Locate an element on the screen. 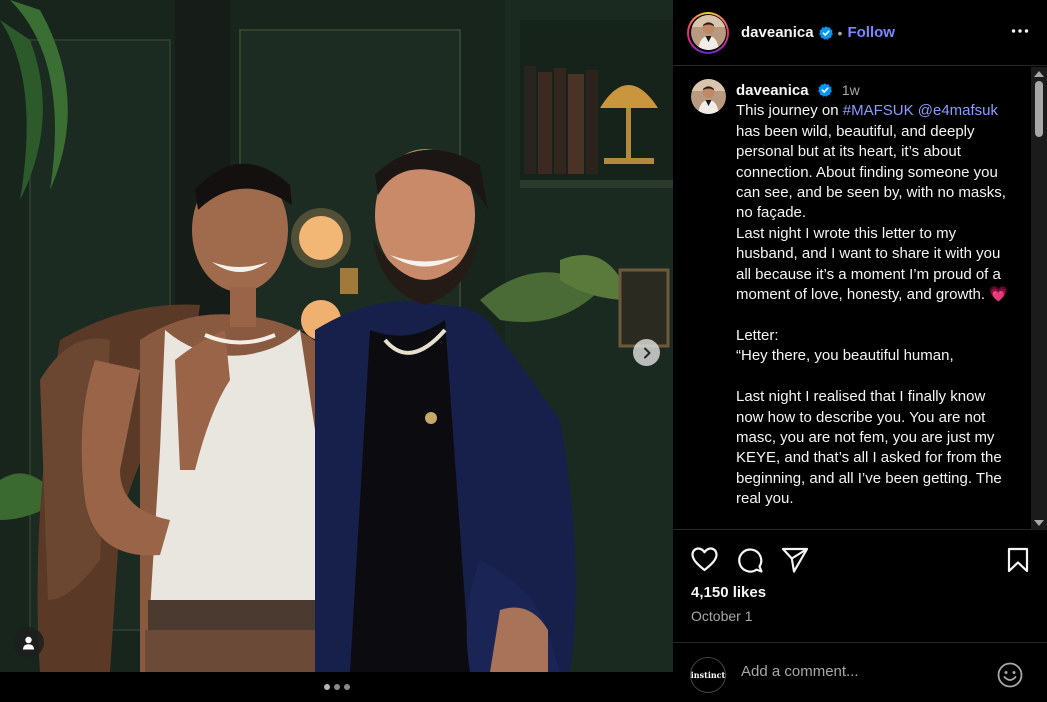 Image resolution: width=1047 pixels, height=702 pixels. follow-button: Follow is located at coordinates (871, 32).